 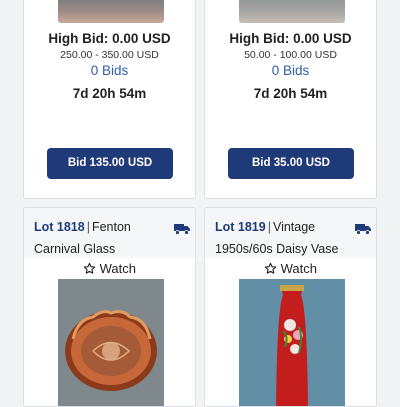 What do you see at coordinates (240, 227) in the screenshot?
I see `lot-number-link: Lot 1819` at bounding box center [240, 227].